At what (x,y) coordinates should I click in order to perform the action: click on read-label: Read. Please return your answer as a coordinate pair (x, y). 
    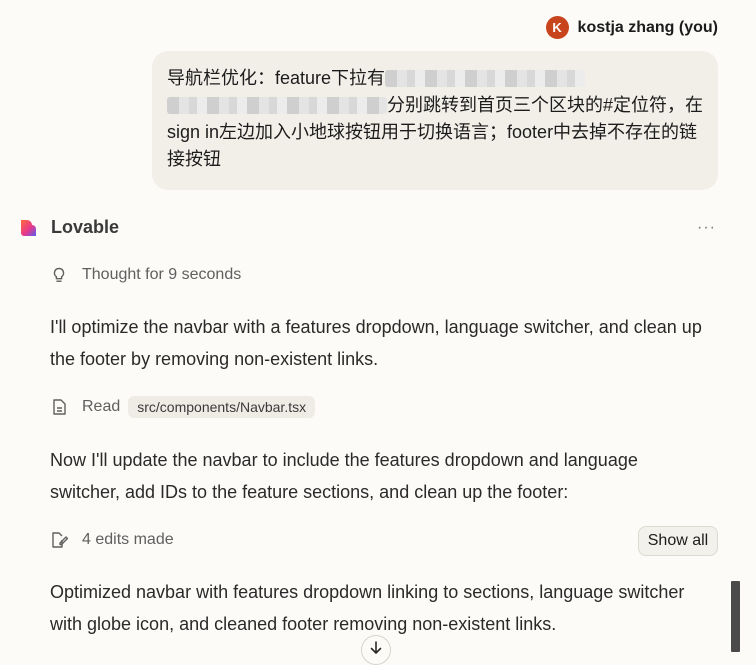
    Looking at the image, I should click on (101, 406).